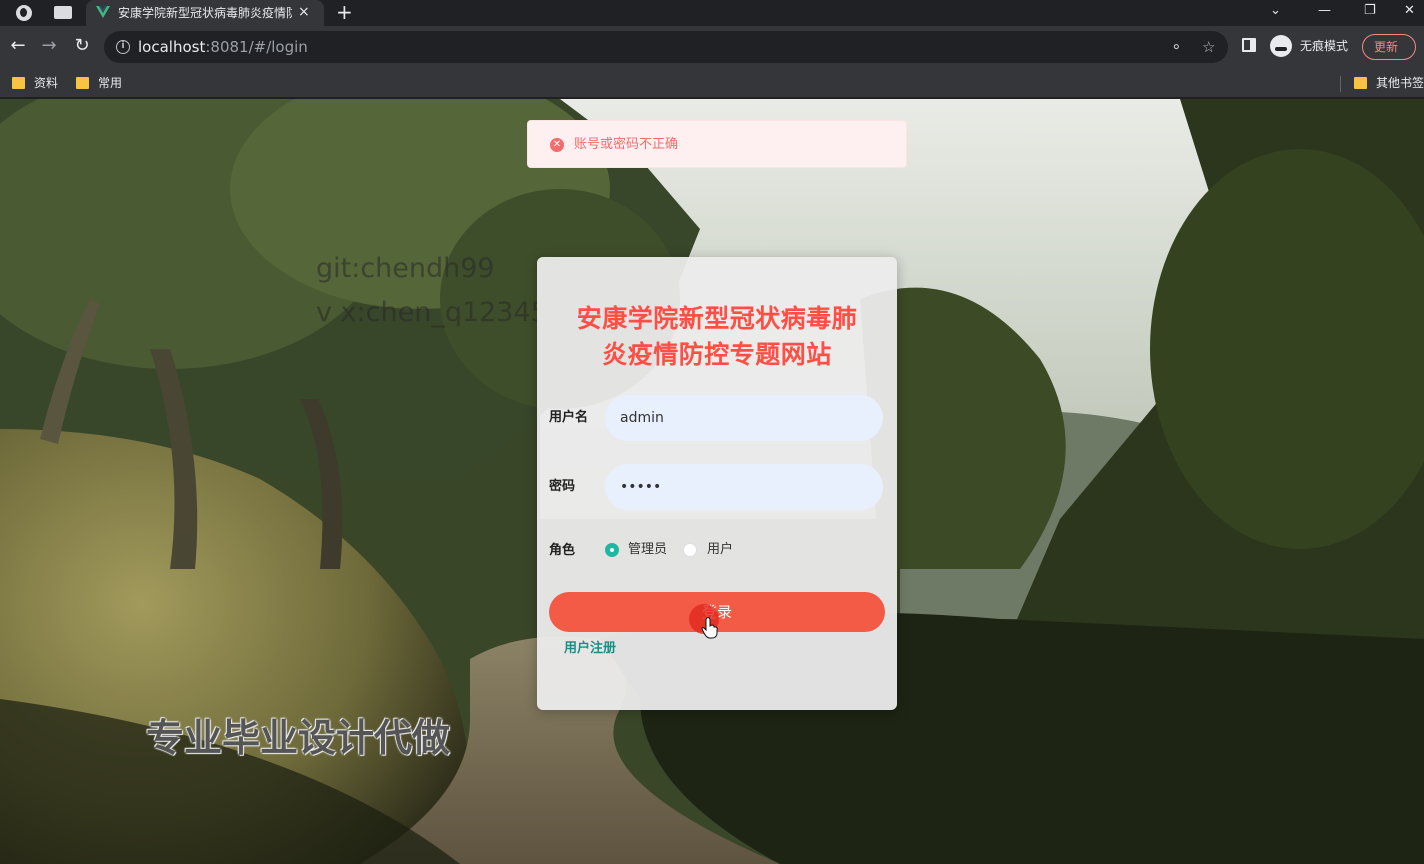  Describe the element at coordinates (590, 649) in the screenshot. I see `register-link: 用户注册` at that location.